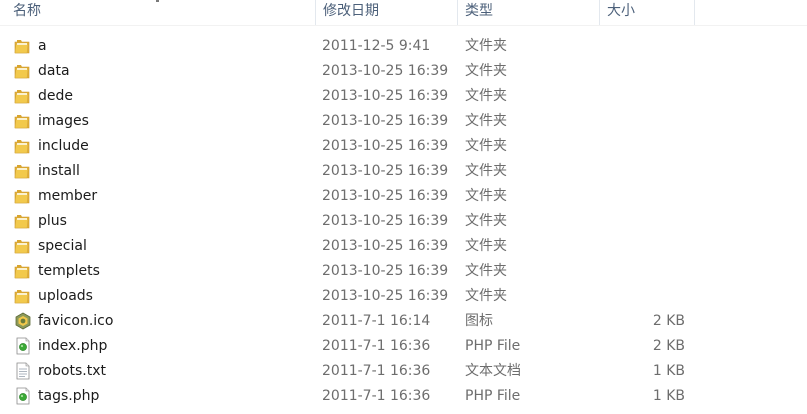 This screenshot has height=414, width=807. I want to click on file-name: templets, so click(69, 271).